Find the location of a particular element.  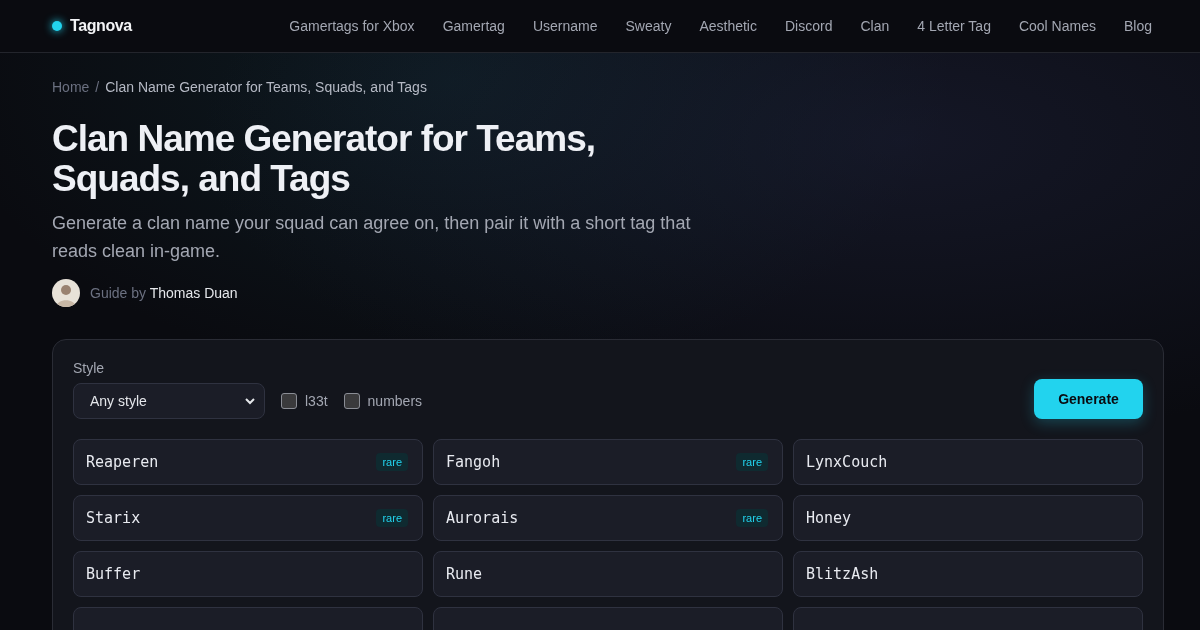

page-title: Clan Name Generator for Teams, Squads, and Tags is located at coordinates (324, 159).